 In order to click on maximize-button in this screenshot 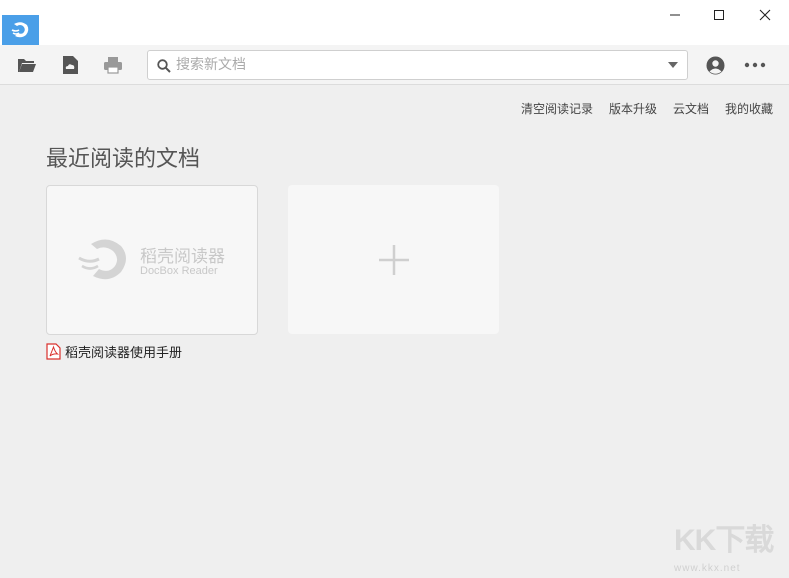, I will do `click(719, 15)`.